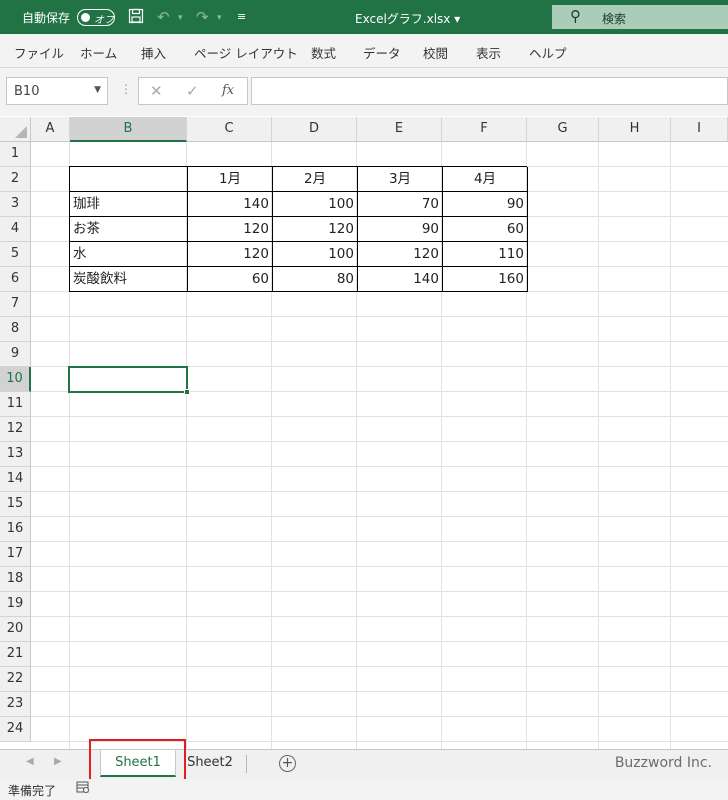 The width and height of the screenshot is (728, 800). Describe the element at coordinates (15, 354) in the screenshot. I see `row-header-9: 9` at that location.